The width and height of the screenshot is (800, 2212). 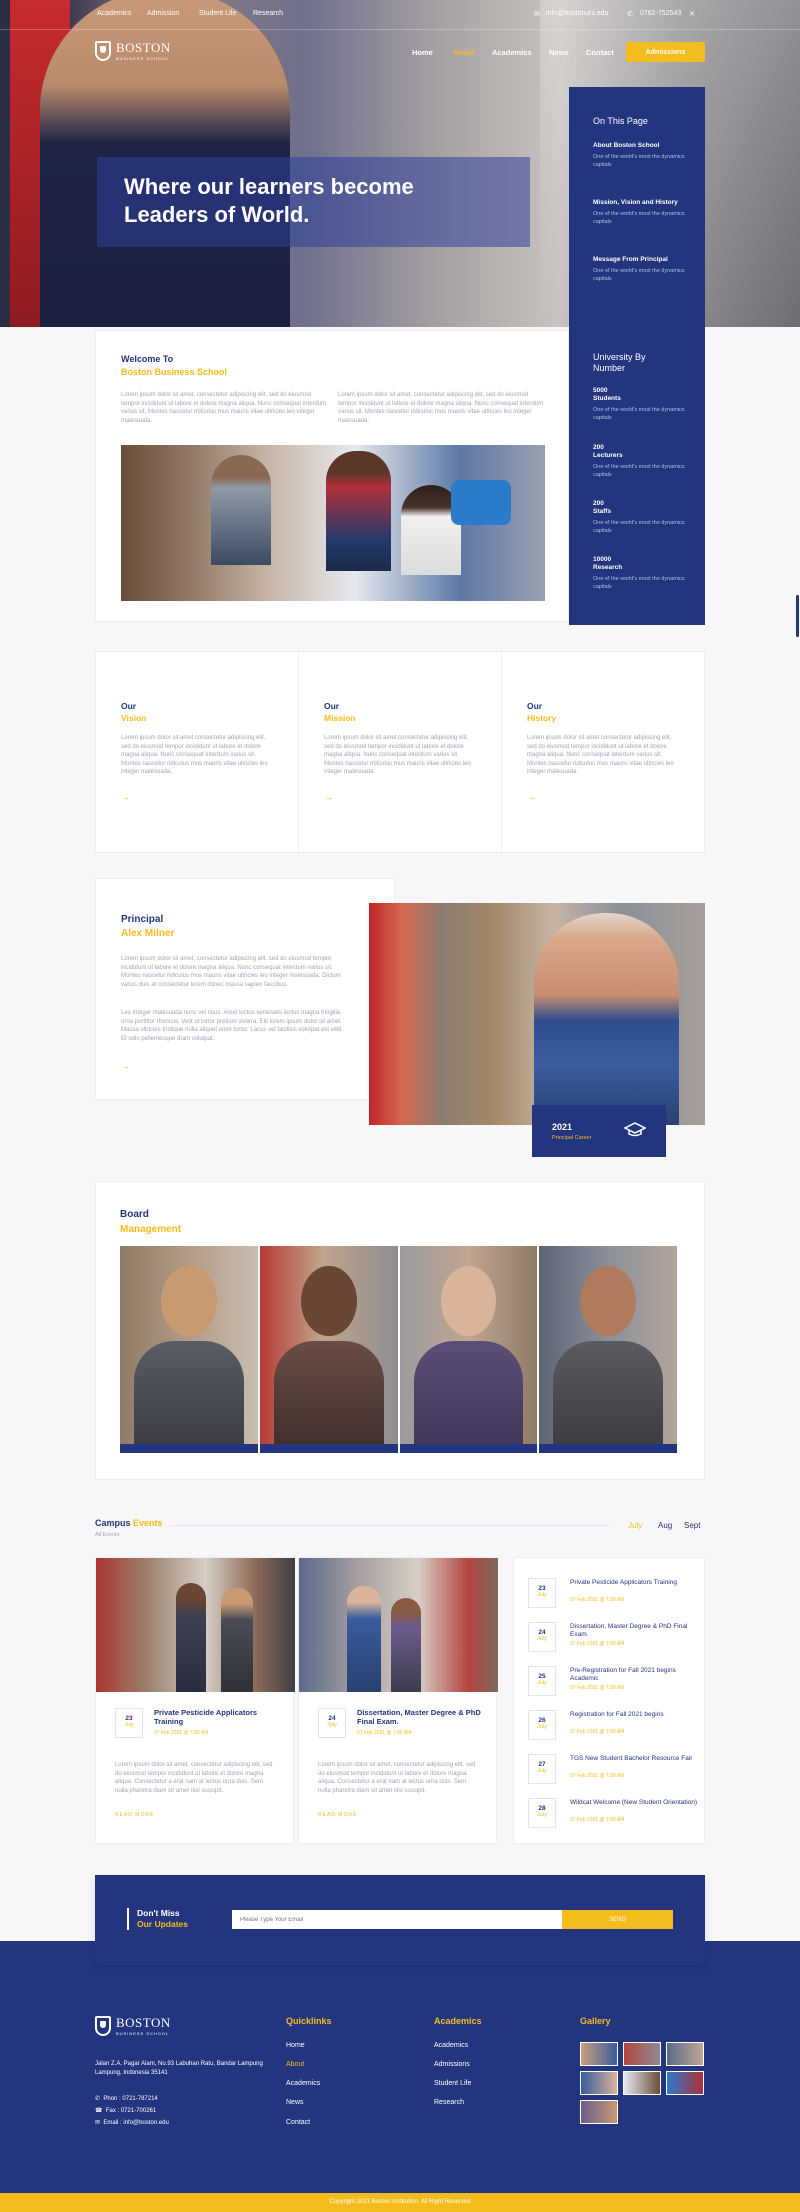 What do you see at coordinates (617, 1919) in the screenshot?
I see `send-button: SEND` at bounding box center [617, 1919].